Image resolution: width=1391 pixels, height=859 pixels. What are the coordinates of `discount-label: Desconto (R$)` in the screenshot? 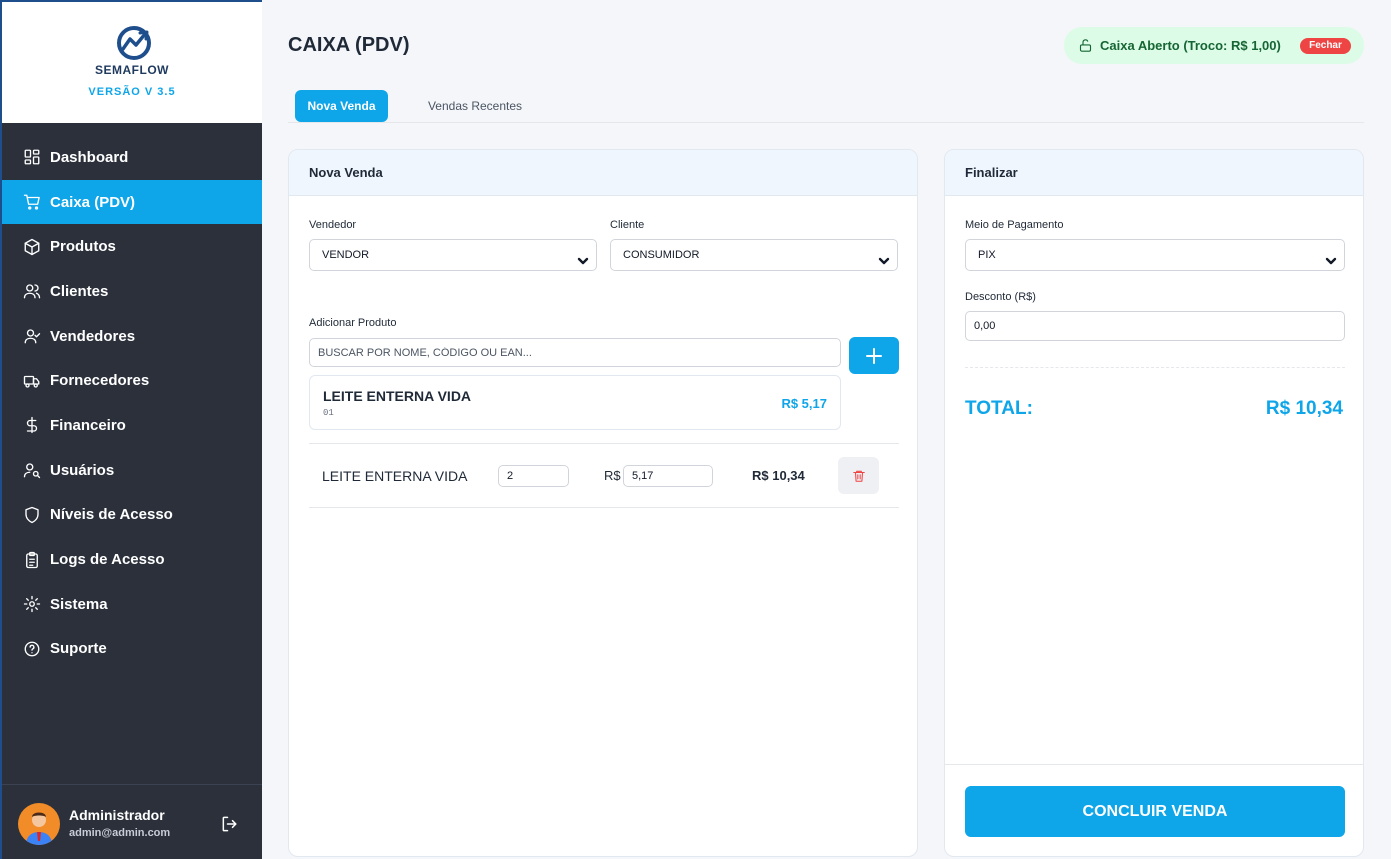 It's located at (1000, 297).